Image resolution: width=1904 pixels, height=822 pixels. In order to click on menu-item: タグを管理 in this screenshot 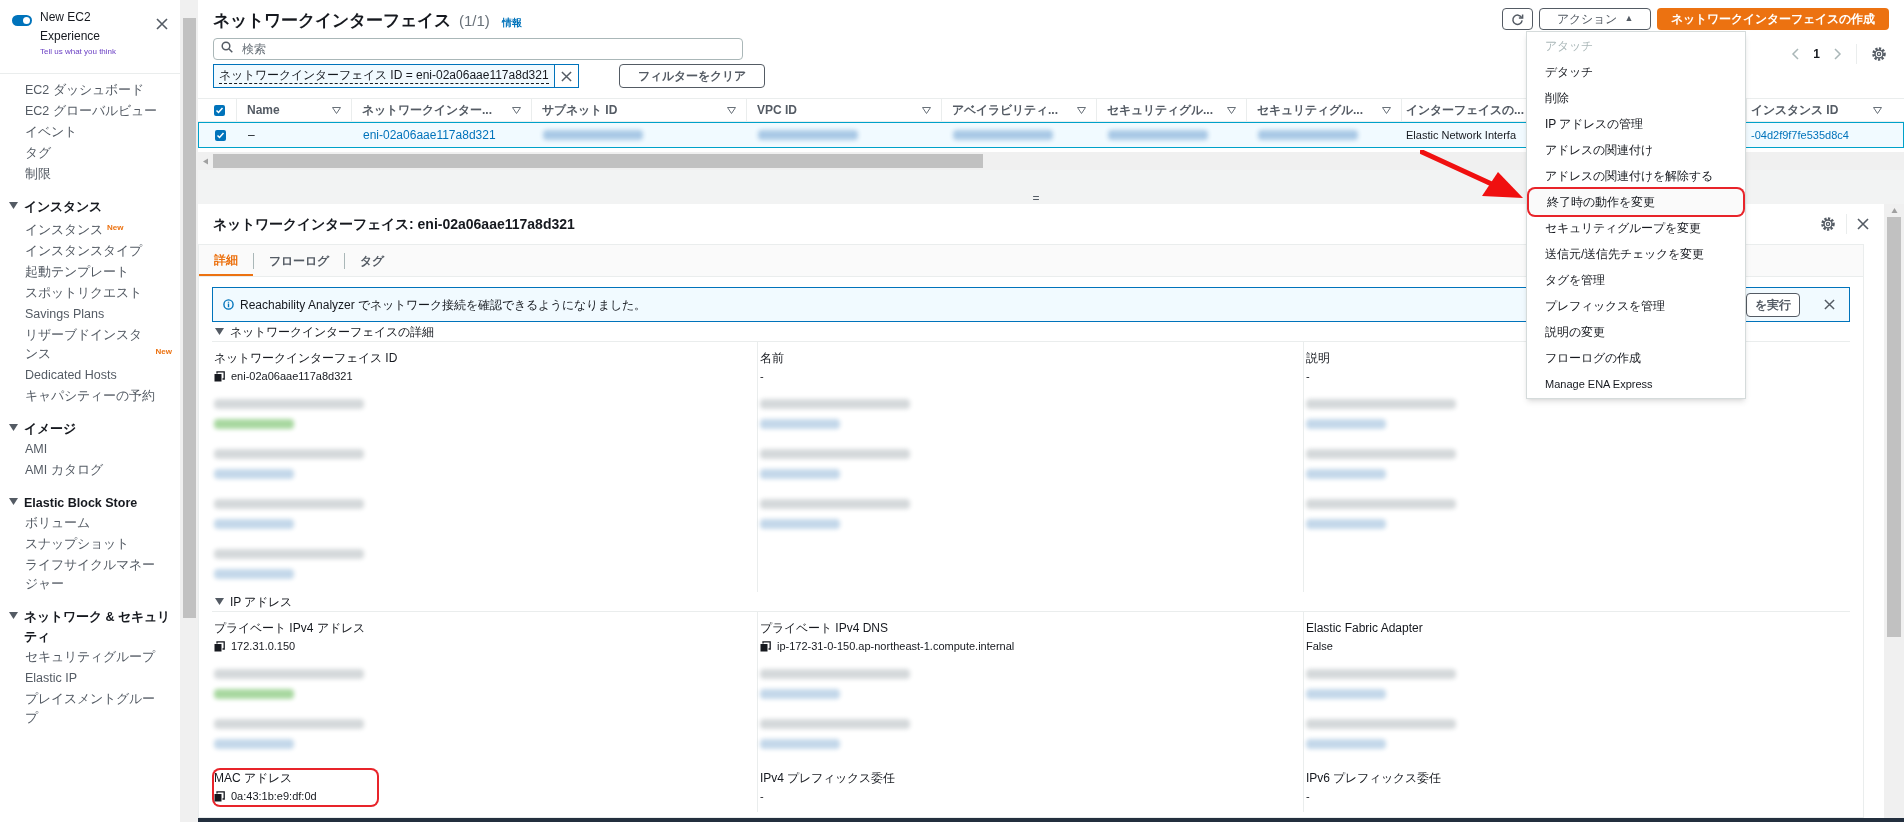, I will do `click(1636, 280)`.